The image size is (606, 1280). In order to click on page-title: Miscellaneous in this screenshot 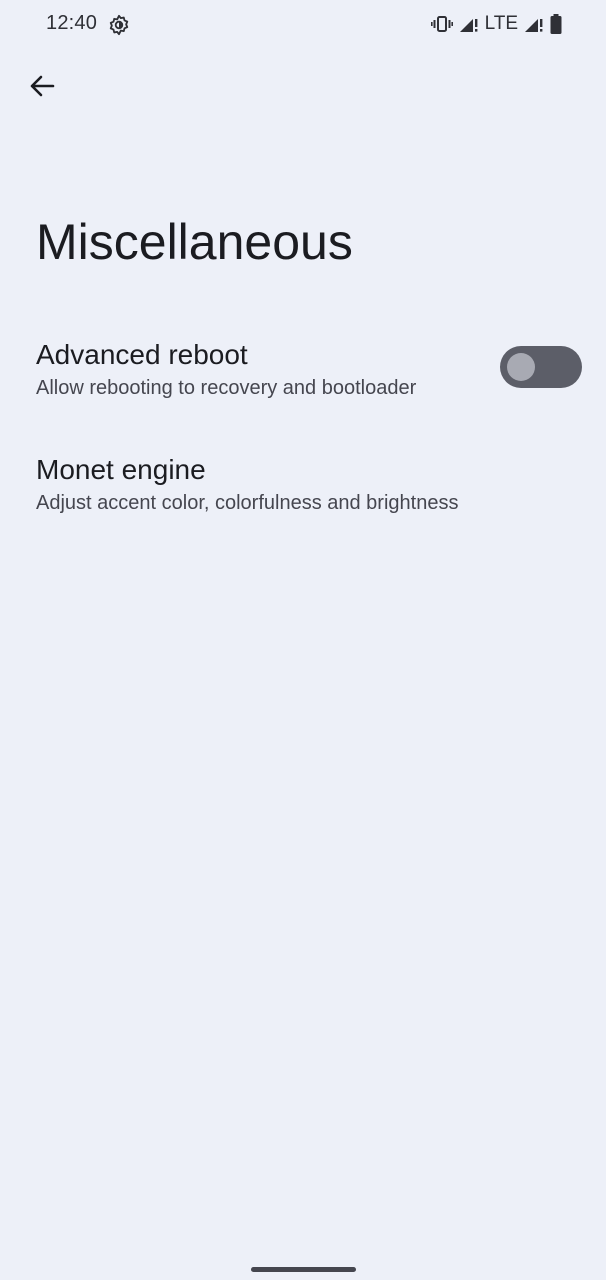, I will do `click(194, 242)`.